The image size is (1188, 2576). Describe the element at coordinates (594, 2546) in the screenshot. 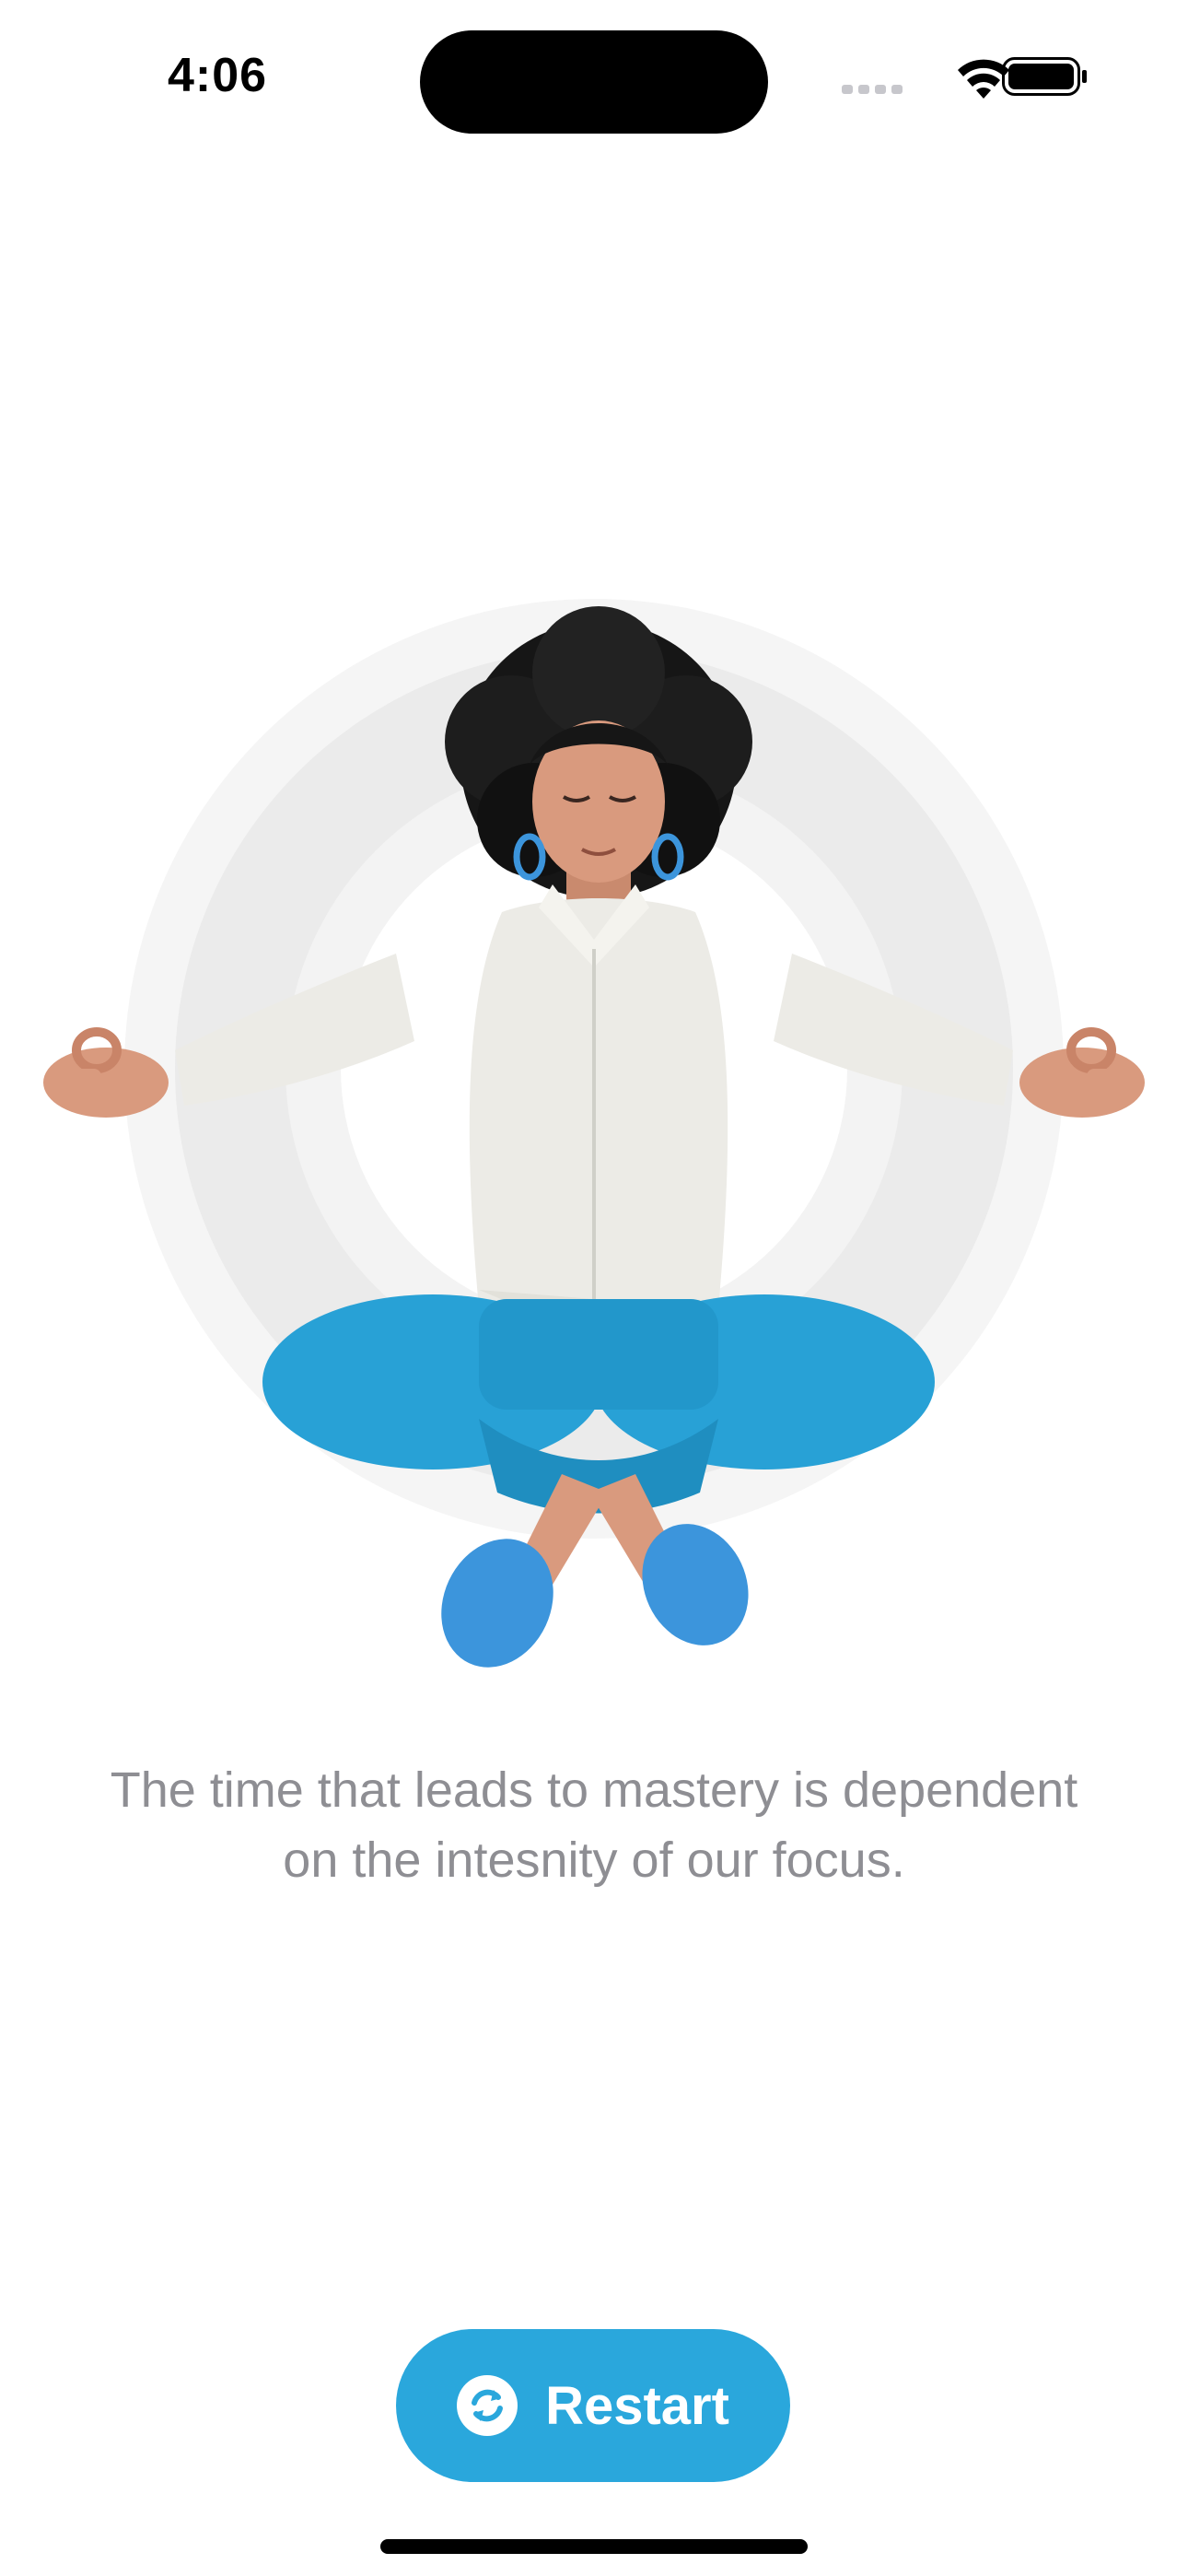

I see `home-indicator` at that location.